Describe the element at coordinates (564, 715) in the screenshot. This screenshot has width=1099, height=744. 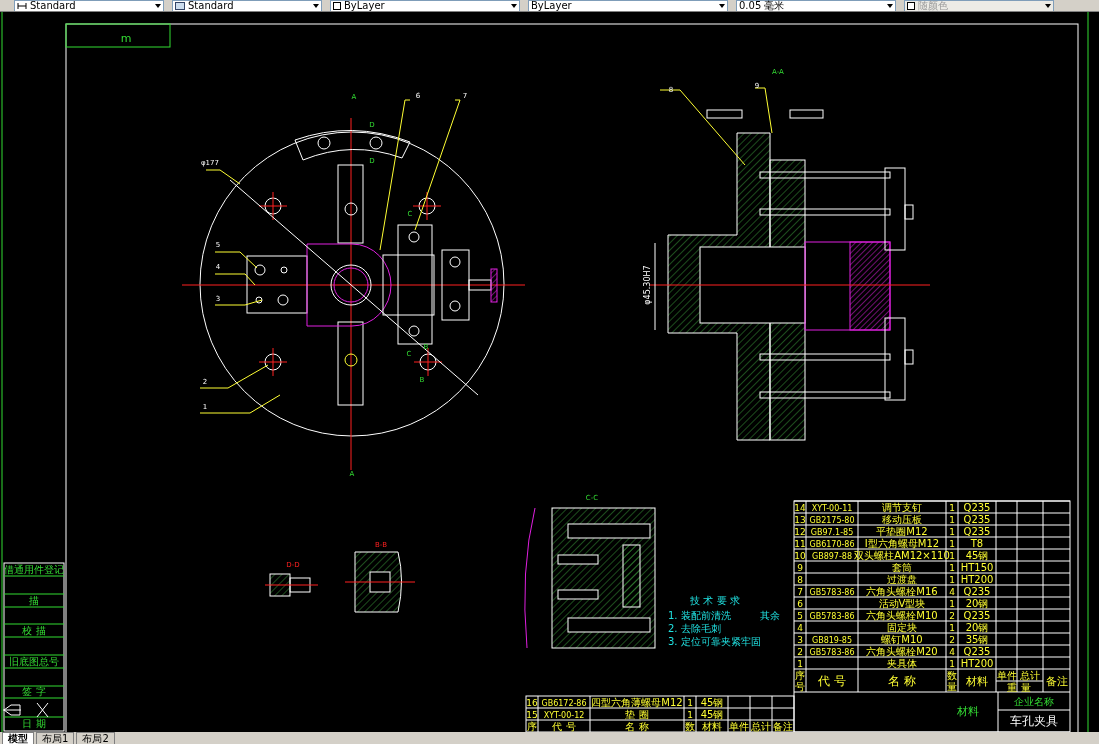
I see `part-code: XYT-00-12` at that location.